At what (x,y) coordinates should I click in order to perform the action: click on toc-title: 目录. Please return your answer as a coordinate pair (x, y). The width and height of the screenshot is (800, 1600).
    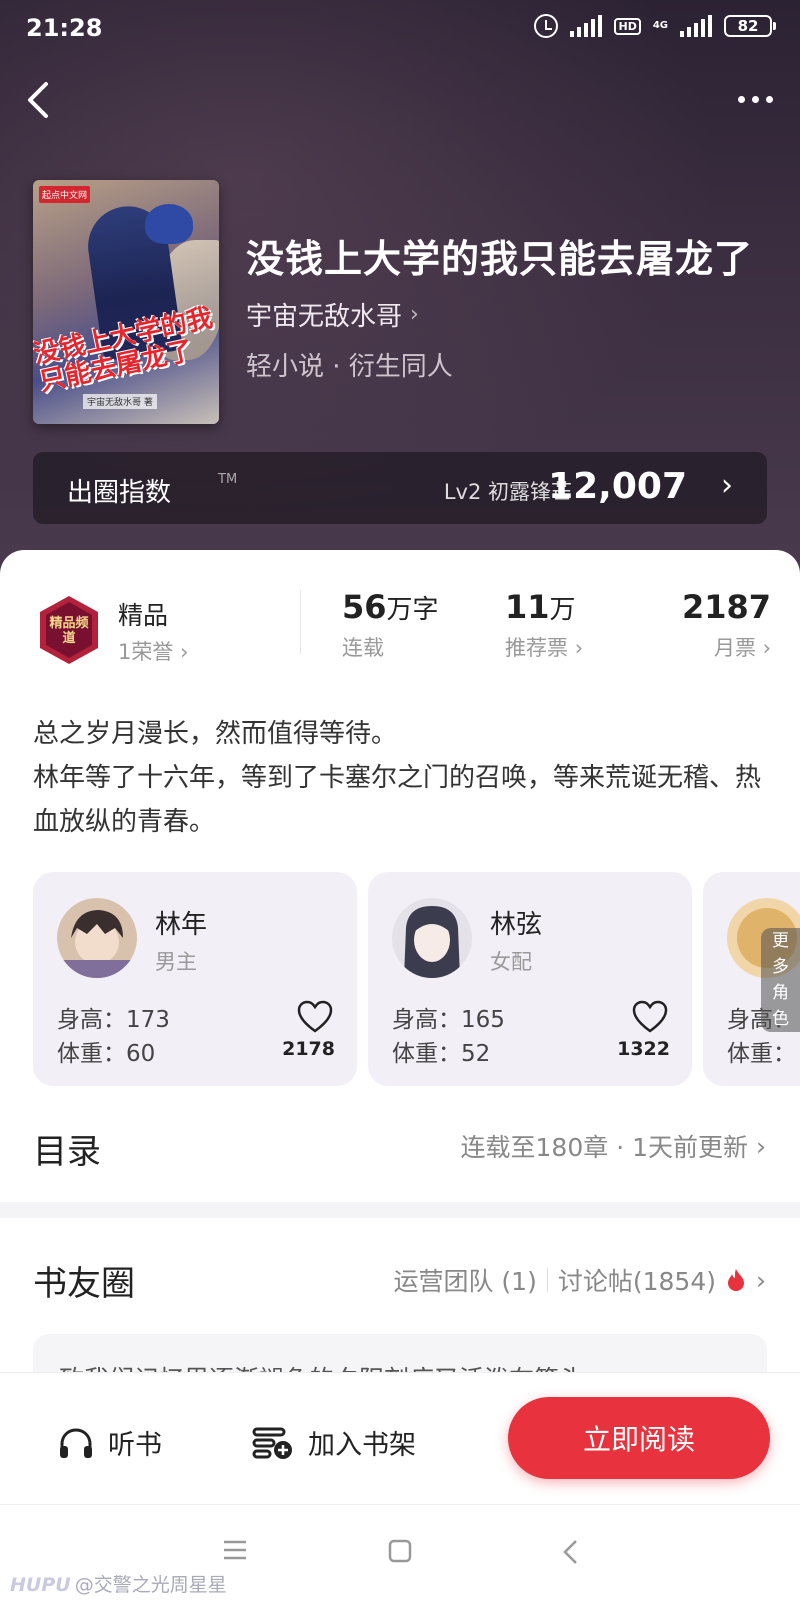
    Looking at the image, I should click on (67, 1152).